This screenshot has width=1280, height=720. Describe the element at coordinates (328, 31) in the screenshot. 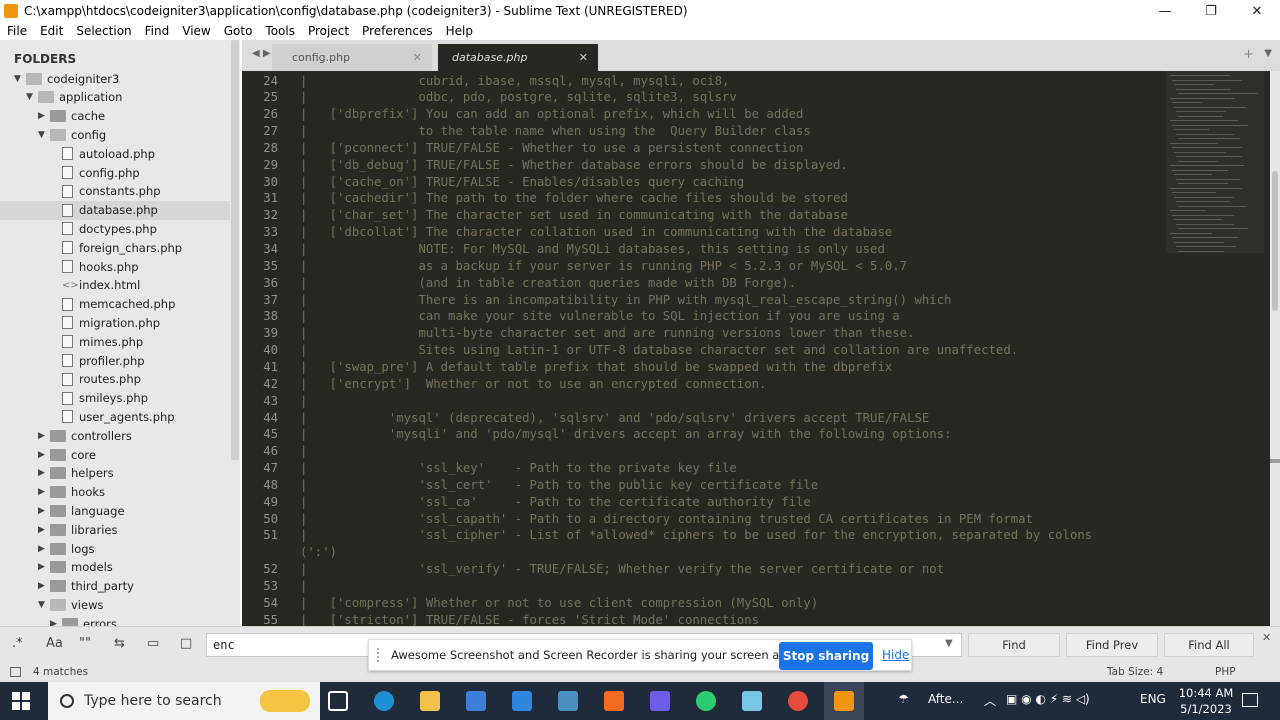

I see `menu-project: Project` at that location.